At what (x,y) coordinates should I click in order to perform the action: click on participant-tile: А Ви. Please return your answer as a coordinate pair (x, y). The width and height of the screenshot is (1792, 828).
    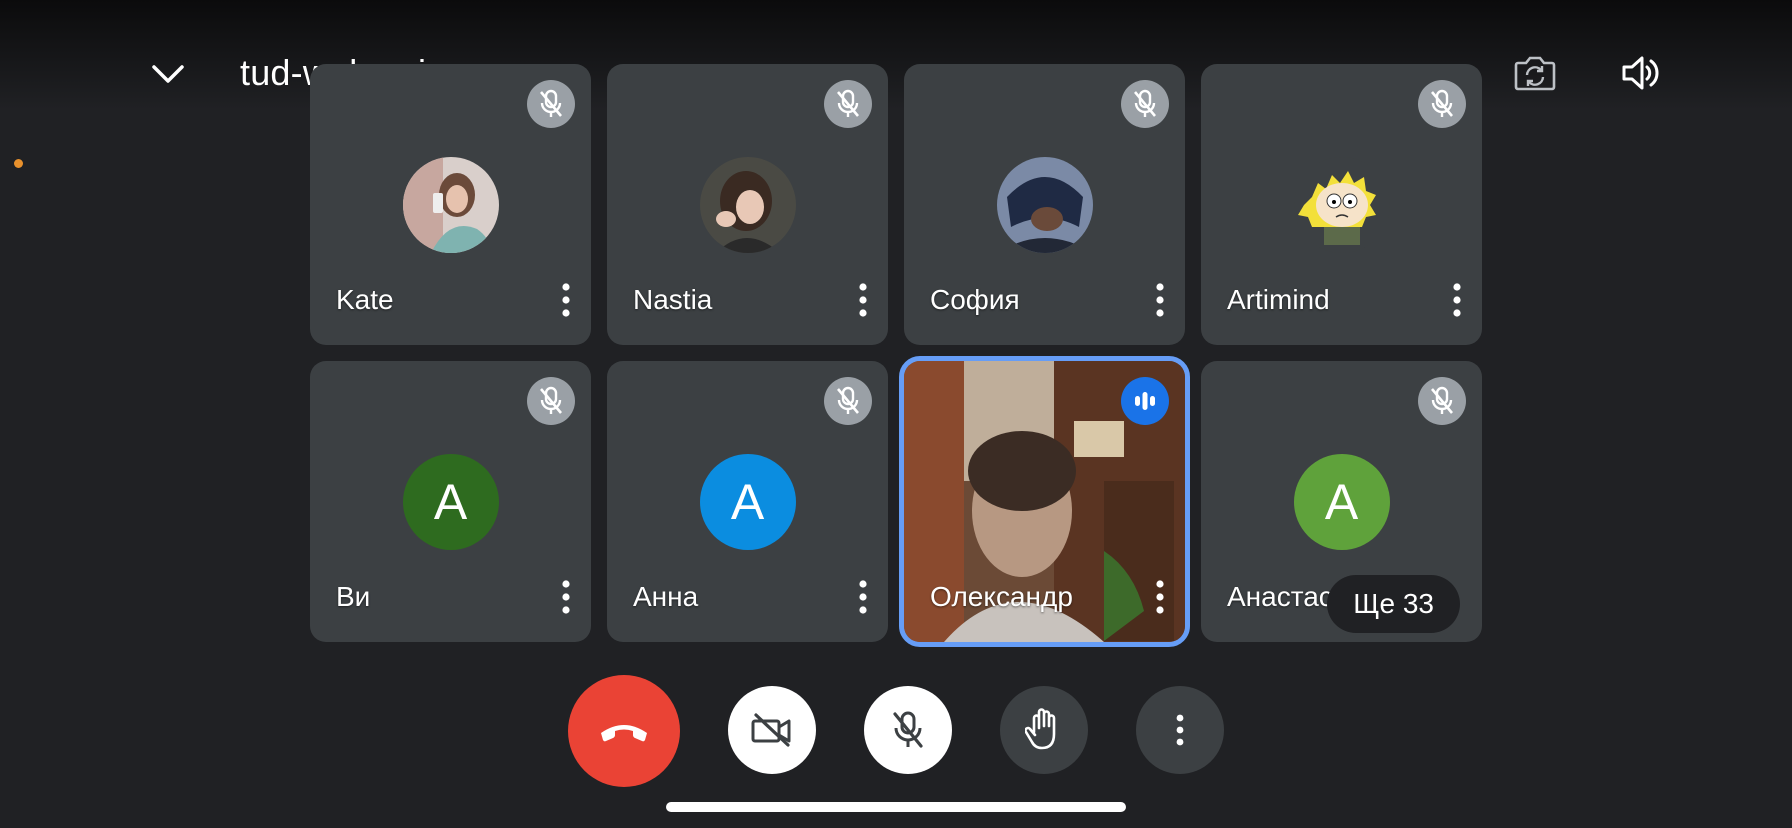
    Looking at the image, I should click on (450, 501).